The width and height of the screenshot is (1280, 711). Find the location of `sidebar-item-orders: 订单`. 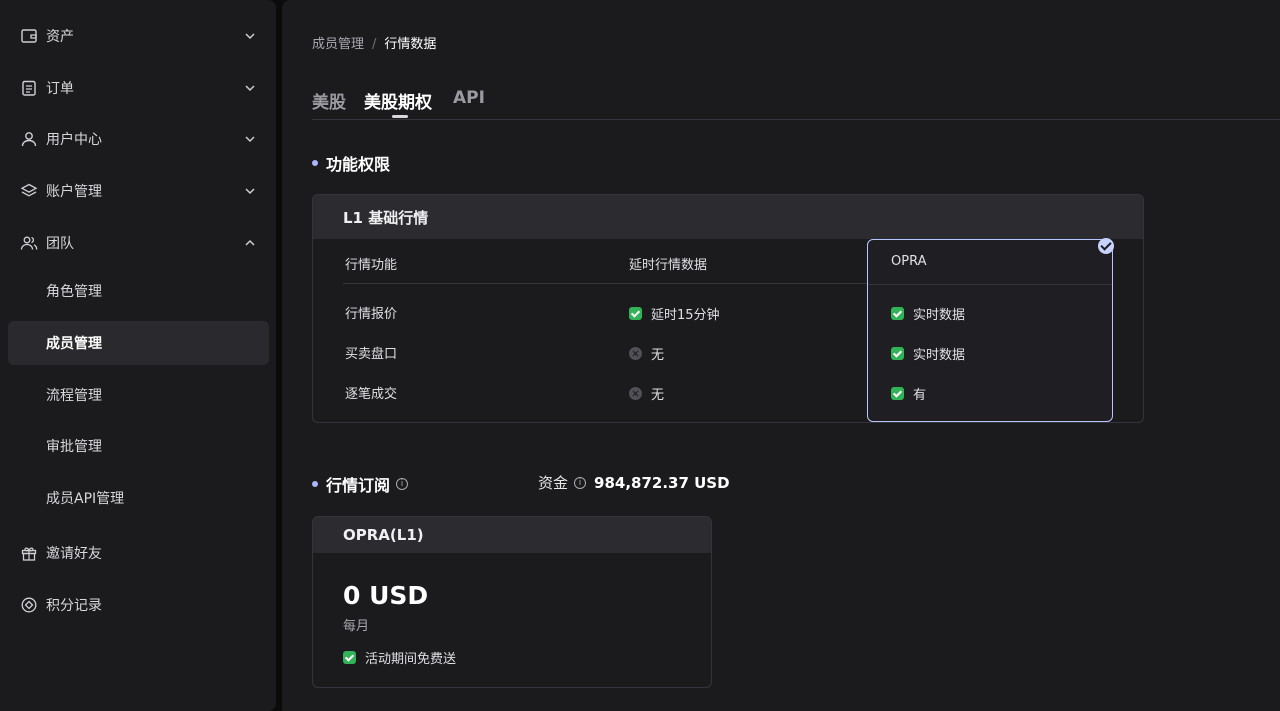

sidebar-item-orders: 订单 is located at coordinates (138, 88).